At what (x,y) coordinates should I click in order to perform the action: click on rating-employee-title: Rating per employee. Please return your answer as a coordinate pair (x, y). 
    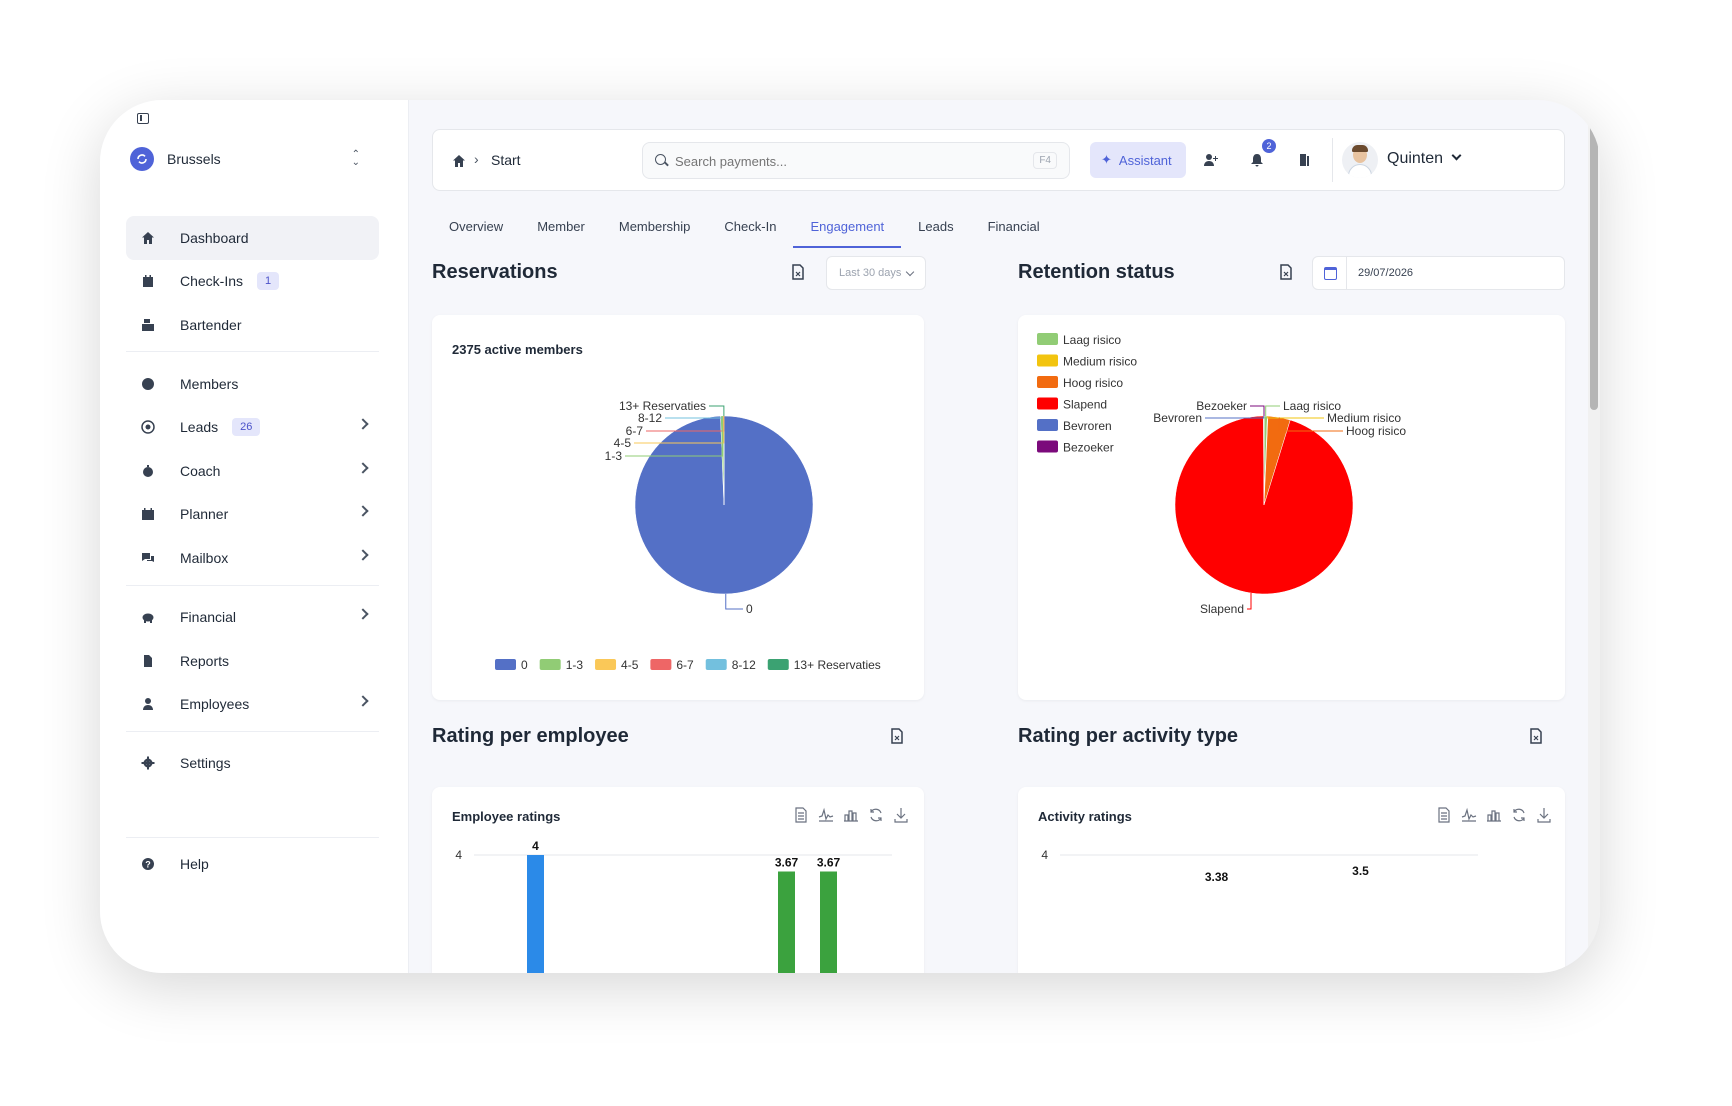
    Looking at the image, I should click on (530, 736).